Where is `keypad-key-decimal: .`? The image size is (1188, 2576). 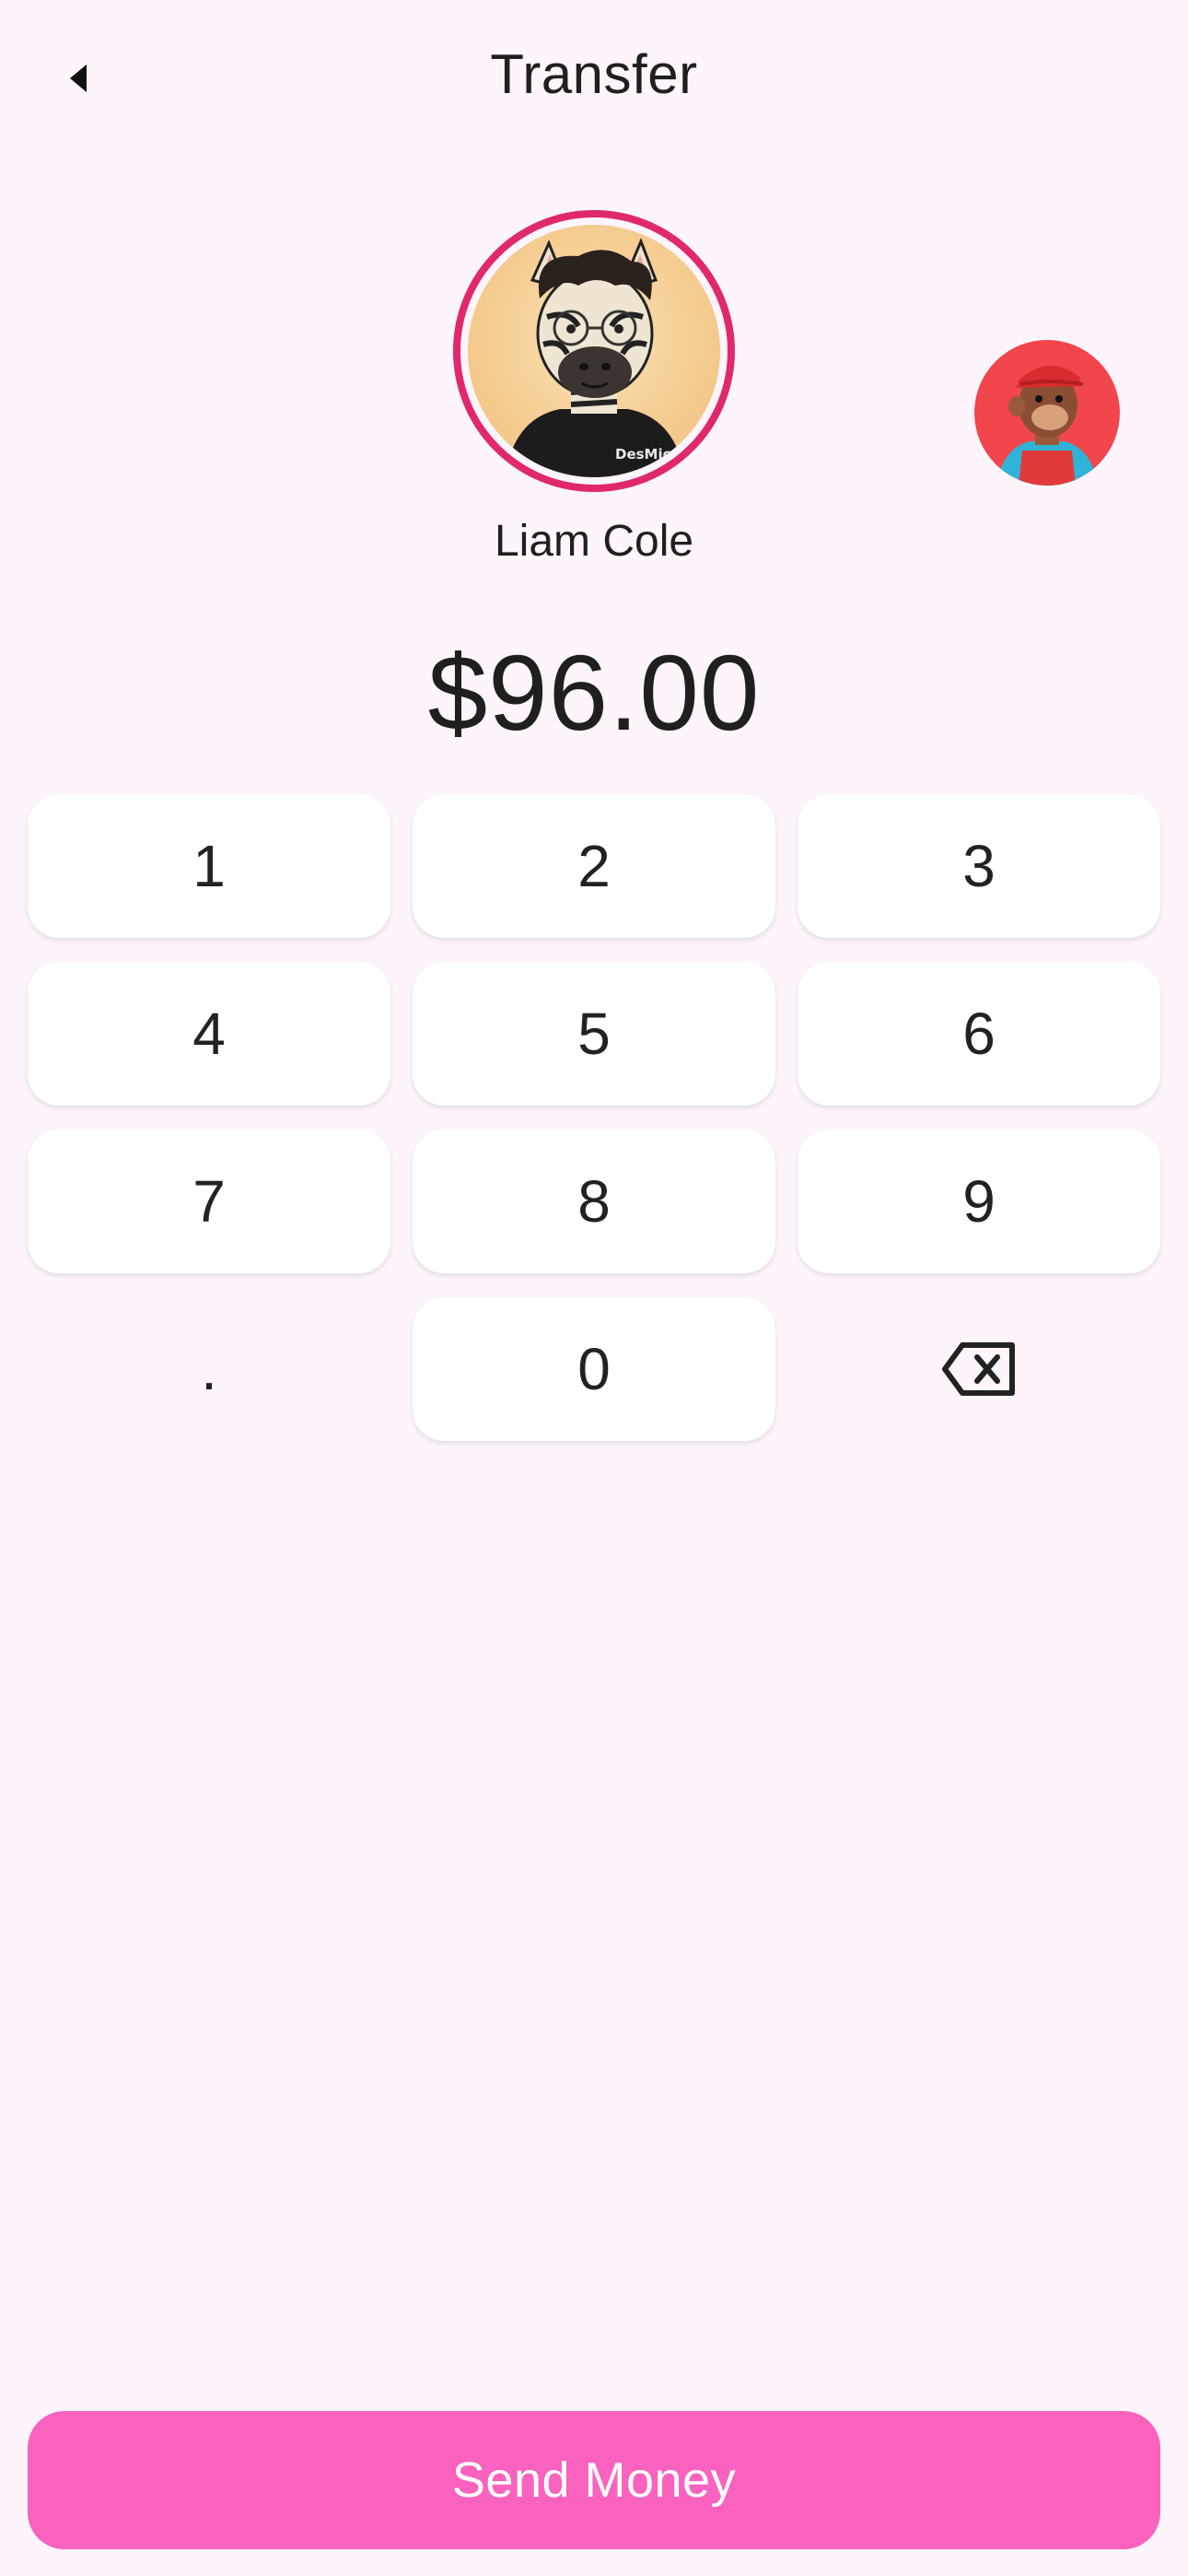 keypad-key-decimal: . is located at coordinates (209, 1369).